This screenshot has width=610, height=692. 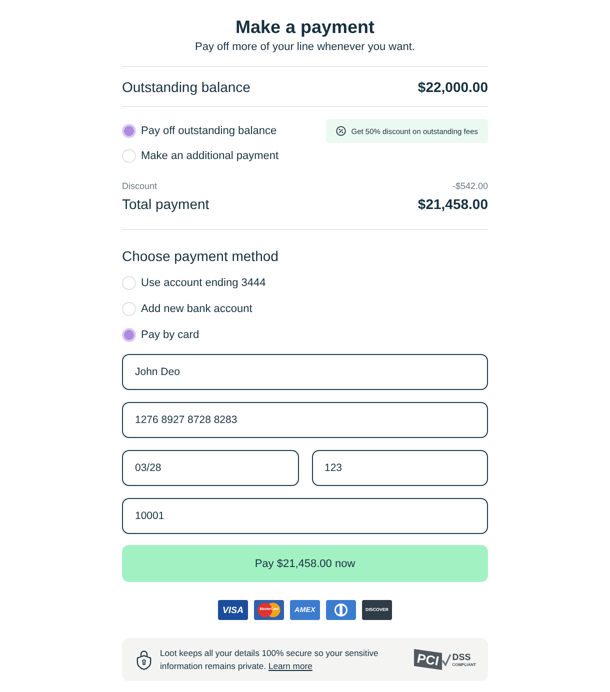 What do you see at coordinates (400, 468) in the screenshot?
I see `input-field: 123` at bounding box center [400, 468].